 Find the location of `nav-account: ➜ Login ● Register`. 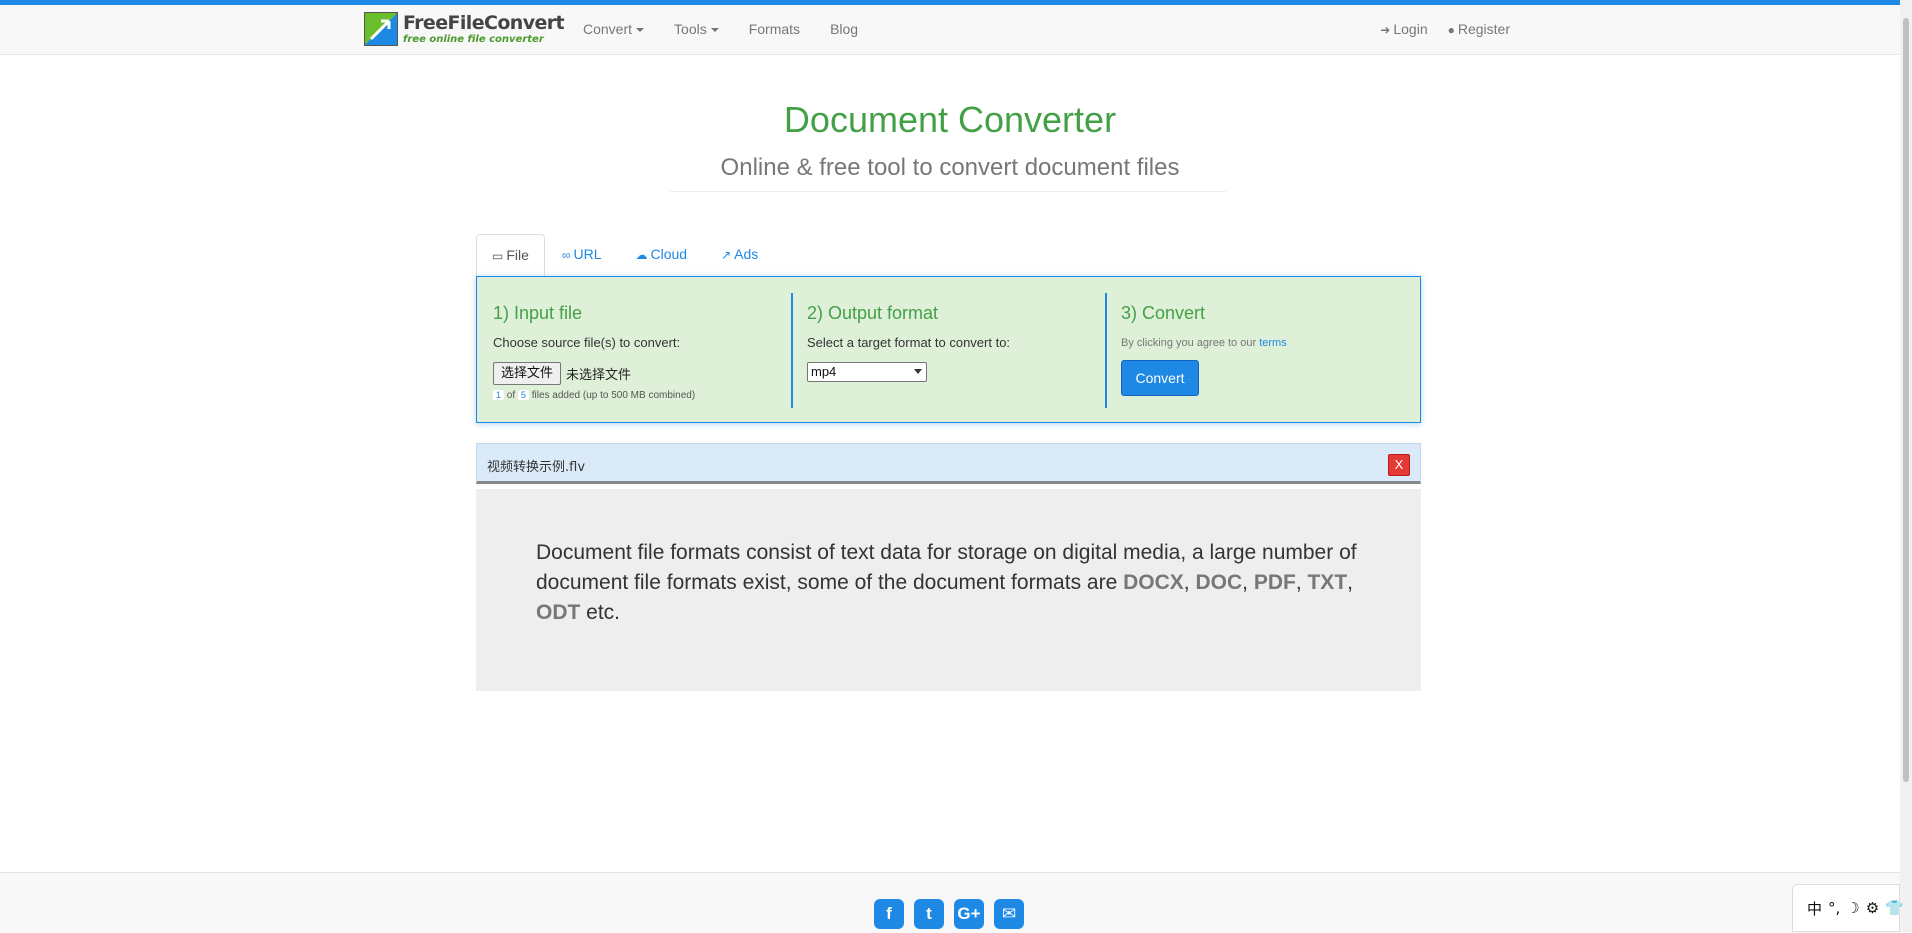

nav-account: ➜ Login ● Register is located at coordinates (1445, 29).